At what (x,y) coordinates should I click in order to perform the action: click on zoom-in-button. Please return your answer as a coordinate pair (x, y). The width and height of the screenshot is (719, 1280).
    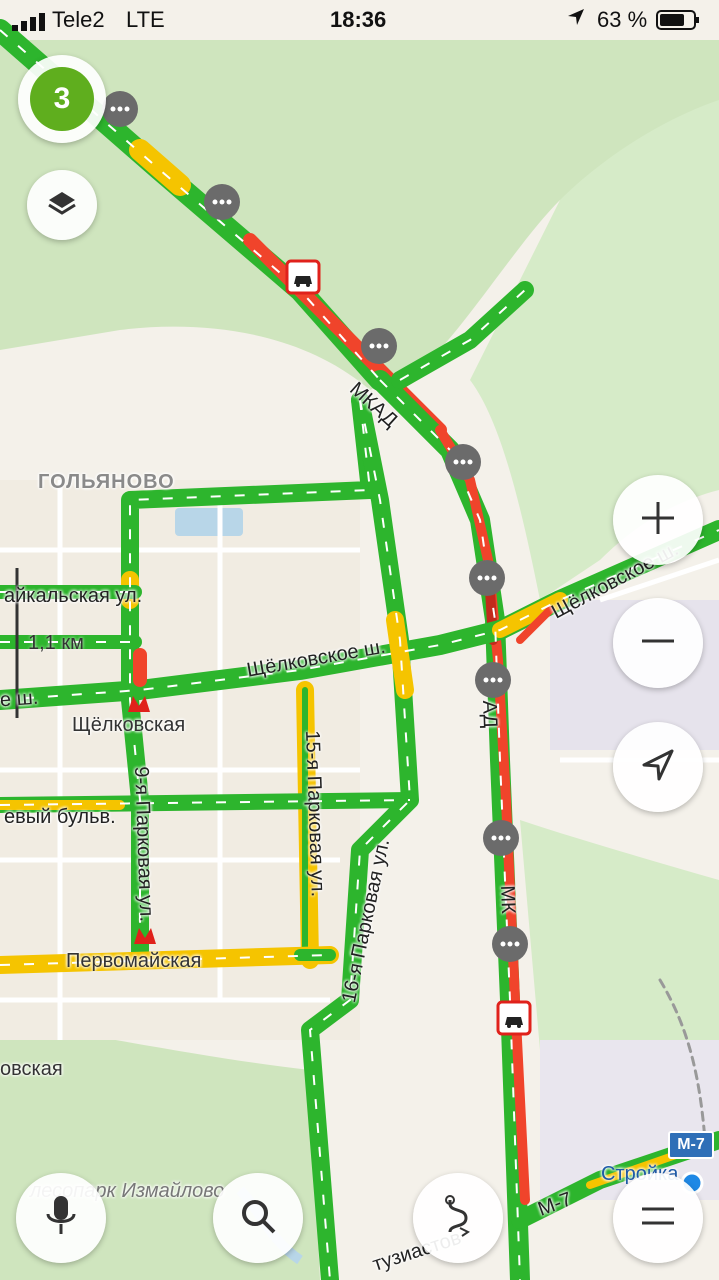
    Looking at the image, I should click on (658, 520).